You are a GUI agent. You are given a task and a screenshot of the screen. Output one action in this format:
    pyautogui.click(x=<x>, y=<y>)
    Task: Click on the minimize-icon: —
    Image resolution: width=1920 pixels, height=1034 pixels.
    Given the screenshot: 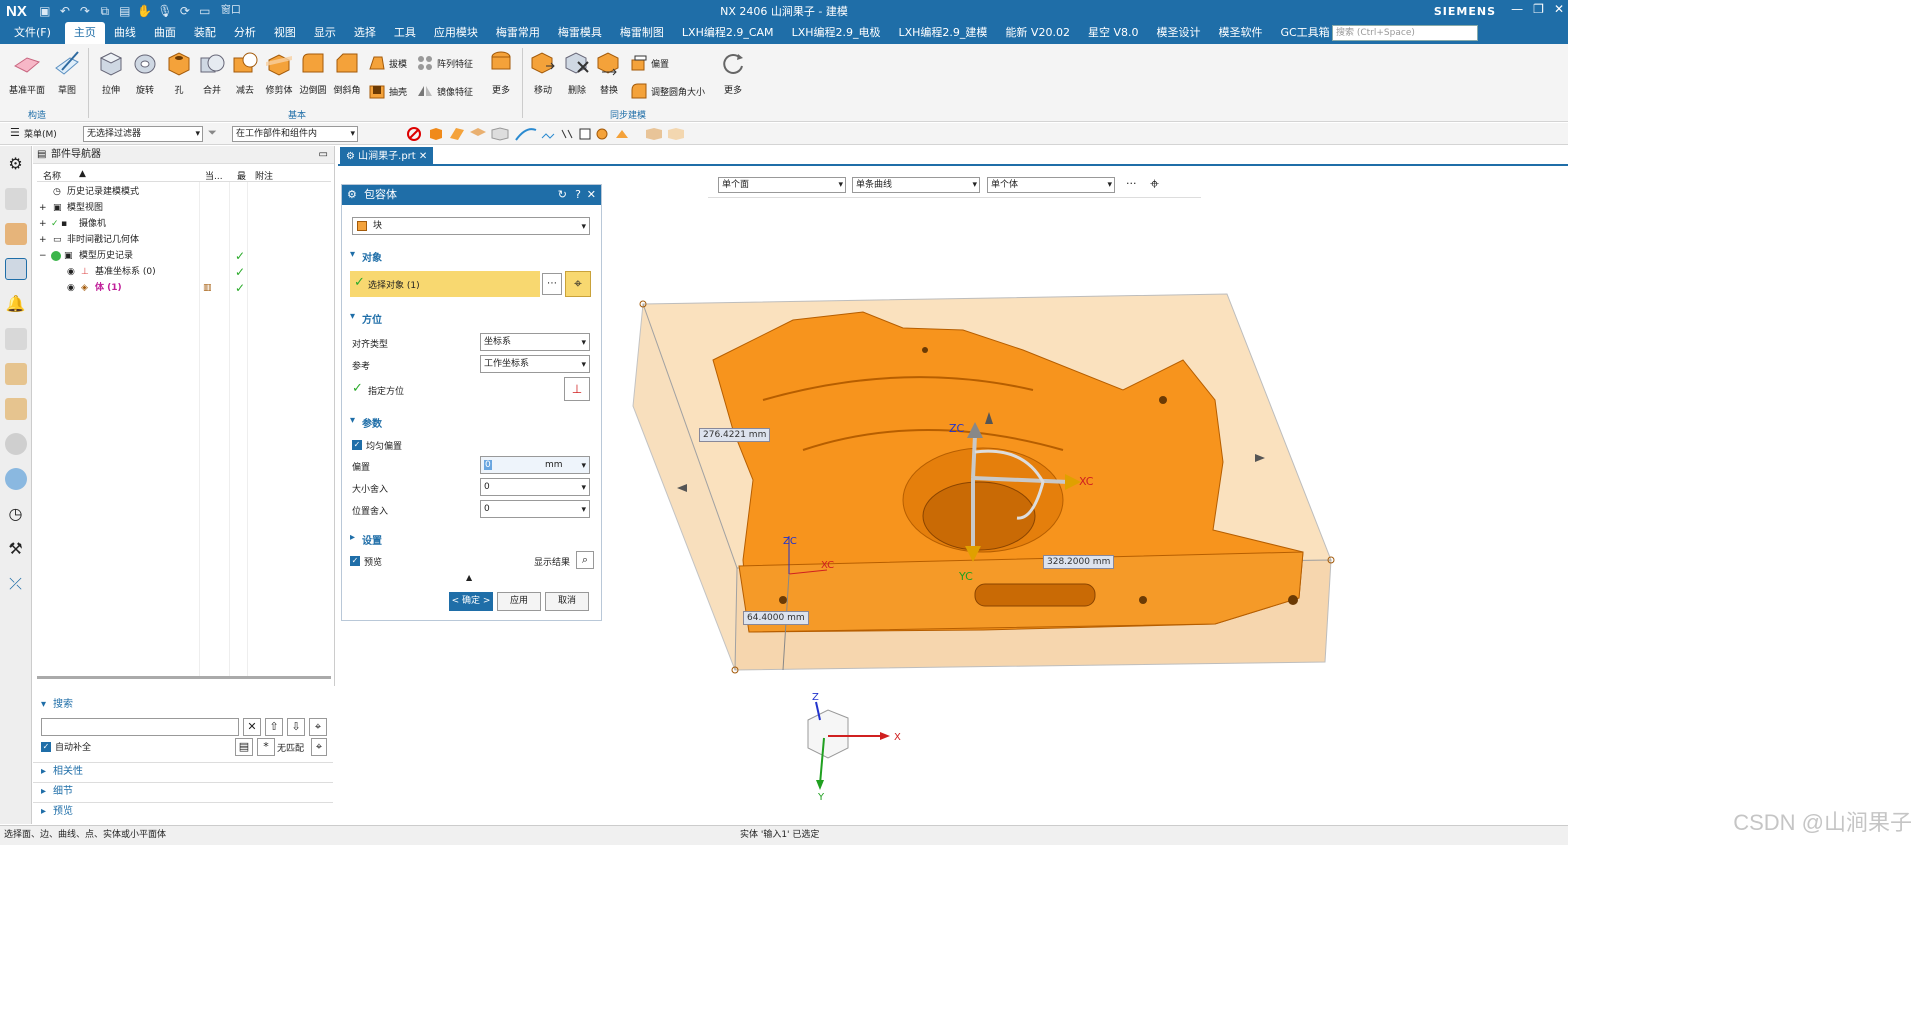 What is the action you would take?
    pyautogui.click(x=1517, y=9)
    